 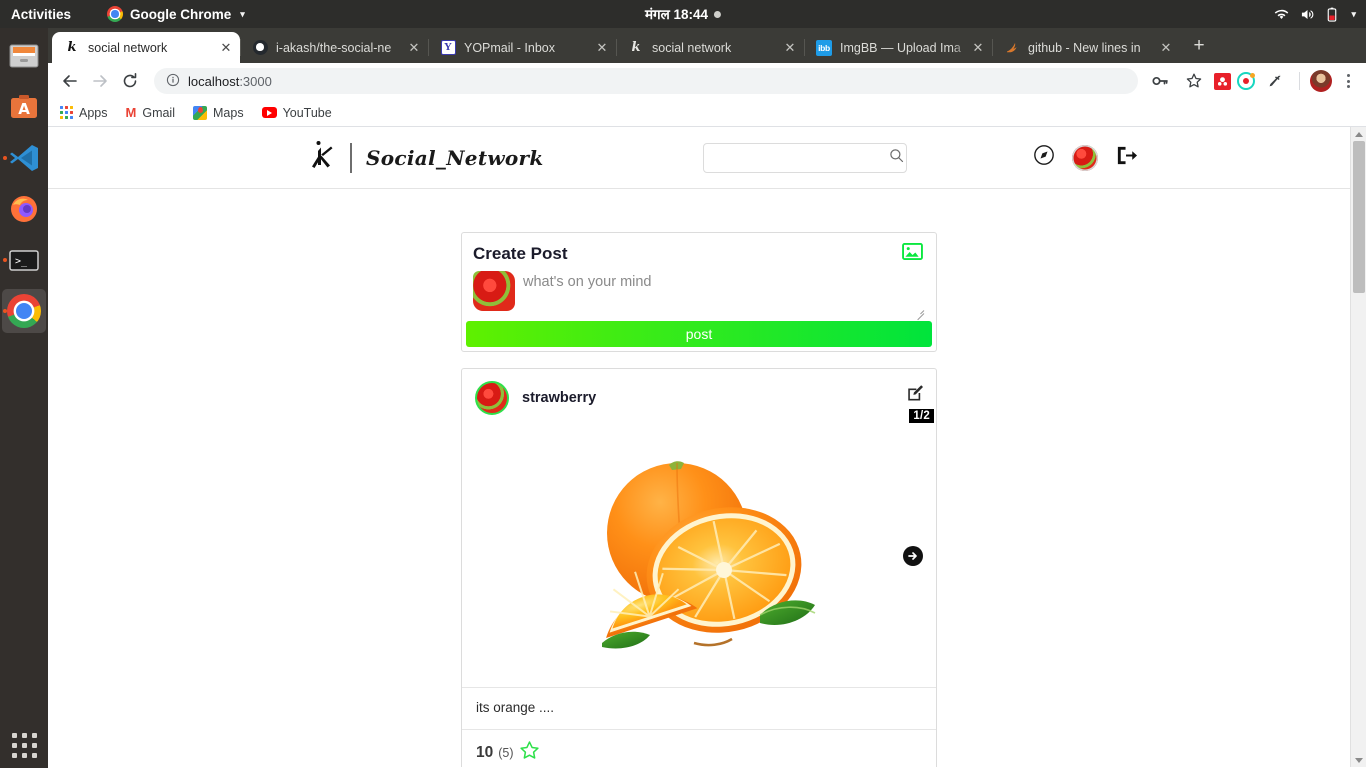 I want to click on star-outline-icon, so click(x=529, y=753).